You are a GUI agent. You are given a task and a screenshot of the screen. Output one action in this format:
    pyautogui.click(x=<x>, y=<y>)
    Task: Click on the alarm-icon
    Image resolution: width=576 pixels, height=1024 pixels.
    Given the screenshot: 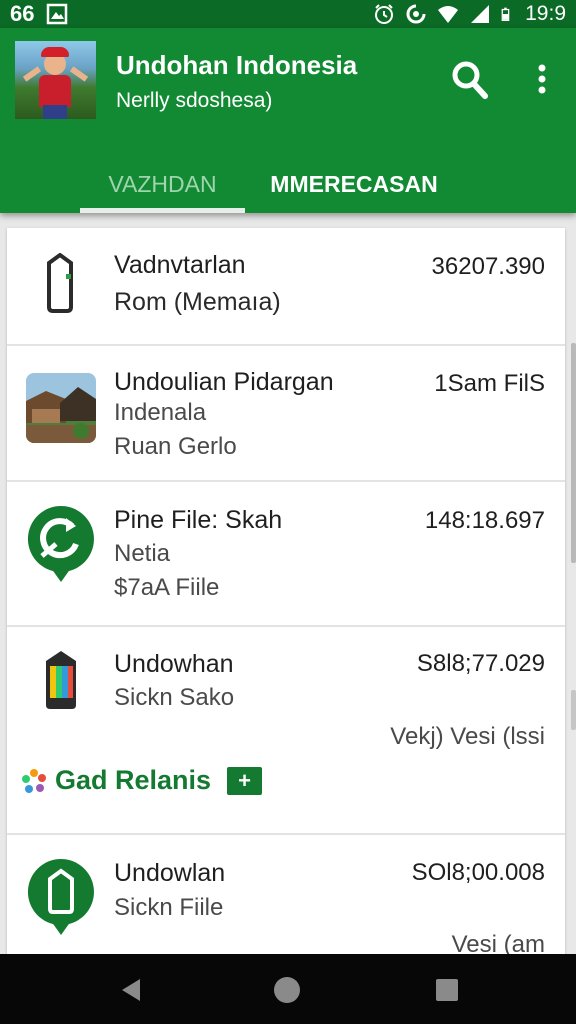 What is the action you would take?
    pyautogui.click(x=384, y=14)
    